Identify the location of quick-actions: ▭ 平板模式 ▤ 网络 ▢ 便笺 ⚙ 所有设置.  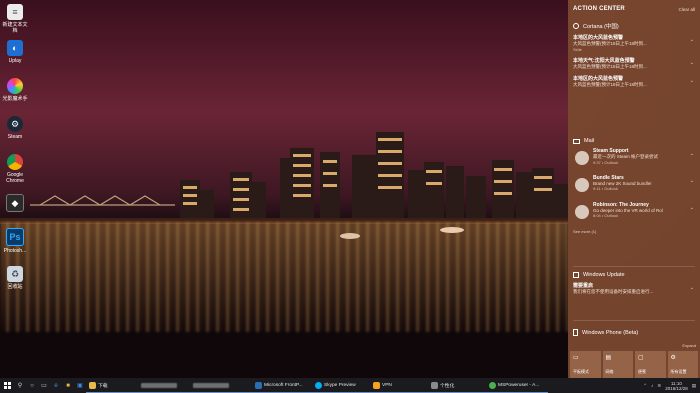
(634, 364).